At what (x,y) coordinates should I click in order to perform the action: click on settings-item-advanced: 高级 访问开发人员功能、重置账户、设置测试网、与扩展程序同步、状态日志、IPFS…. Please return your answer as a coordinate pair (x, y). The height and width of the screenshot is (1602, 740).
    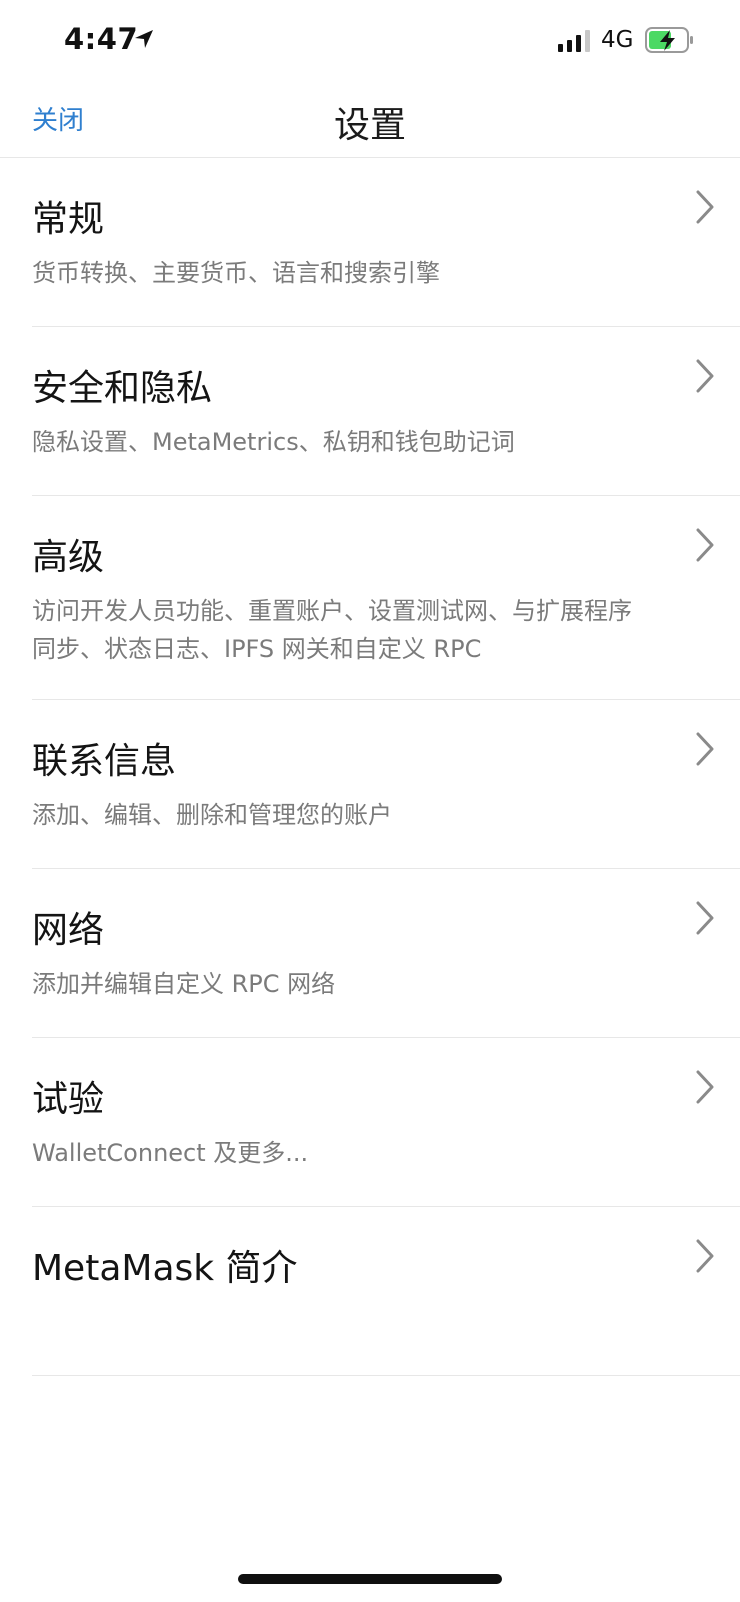
    Looking at the image, I should click on (386, 598).